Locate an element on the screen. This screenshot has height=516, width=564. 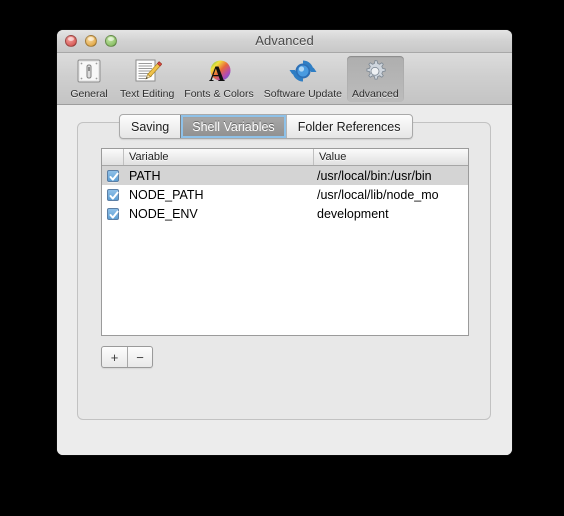
add-remove-control: + − is located at coordinates (127, 357).